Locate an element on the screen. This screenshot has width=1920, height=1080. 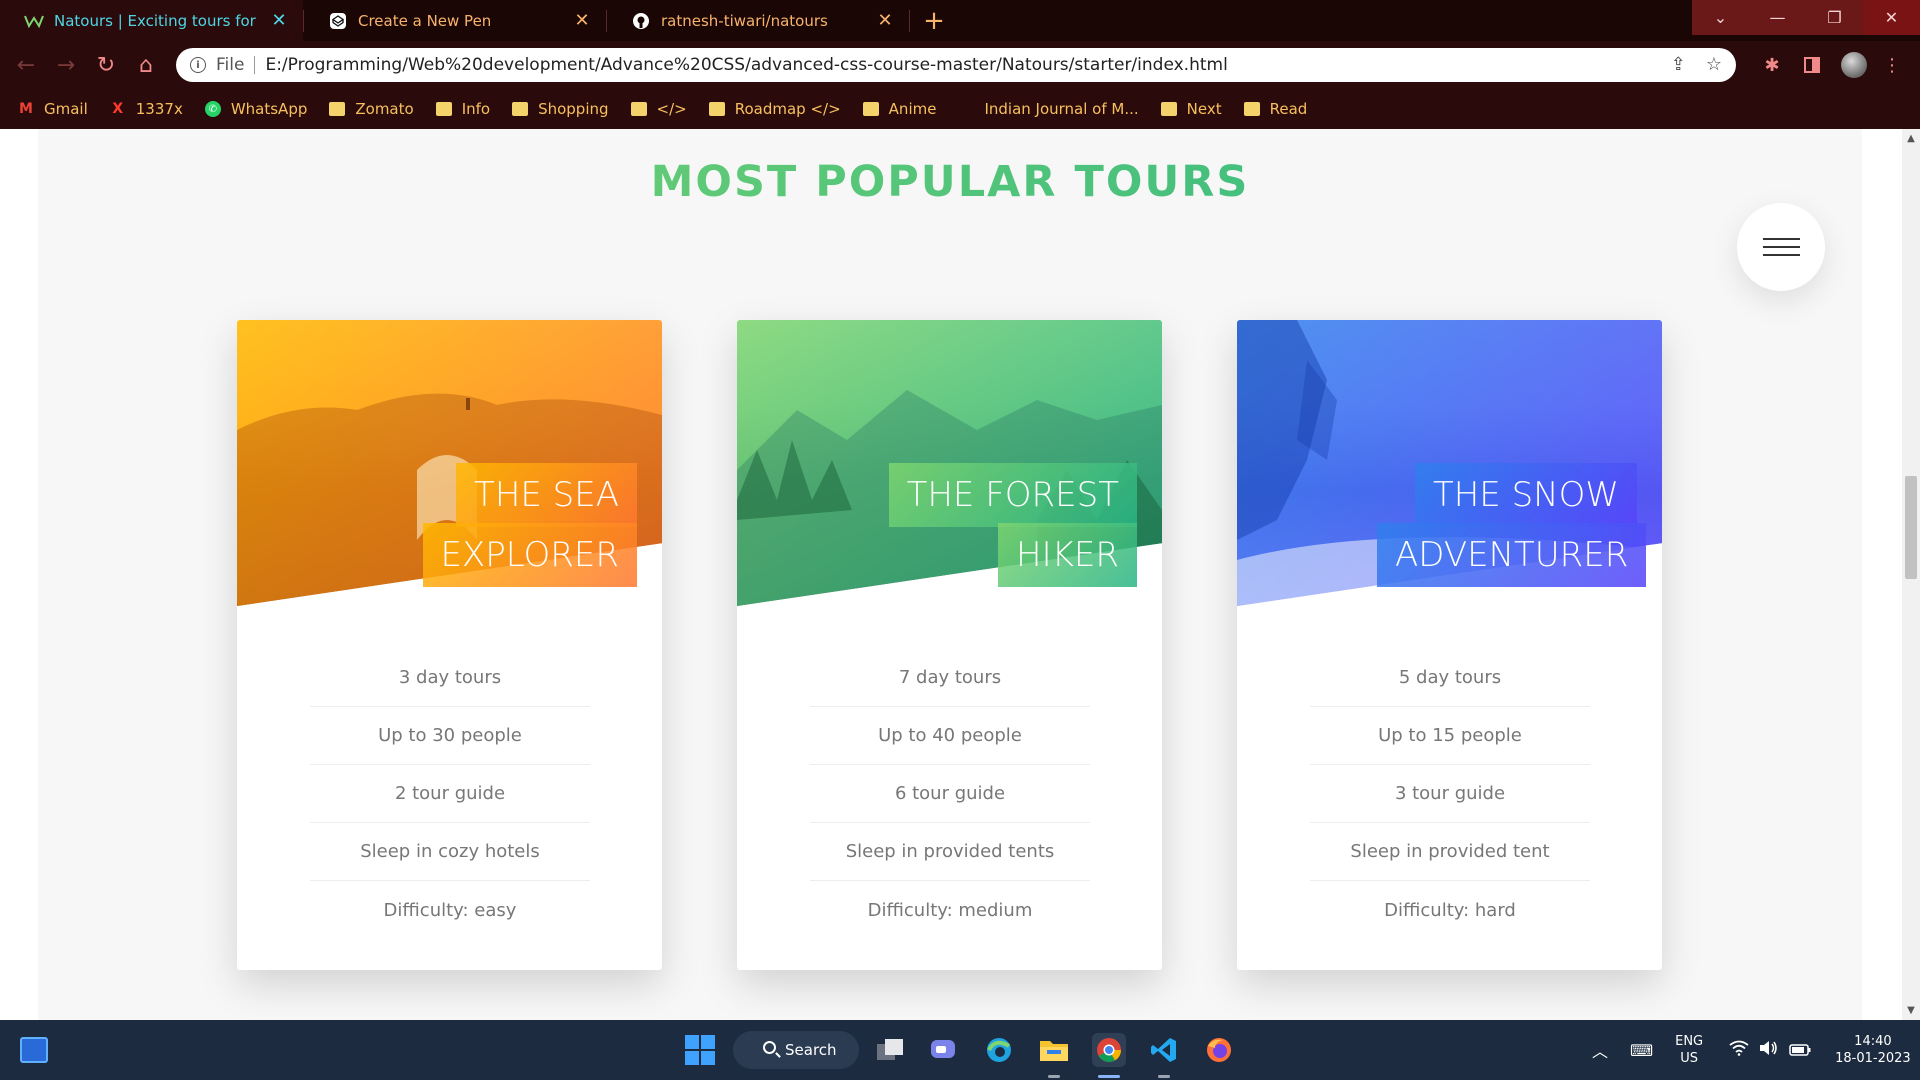
bookmark-shopping: Shopping is located at coordinates (560, 109).